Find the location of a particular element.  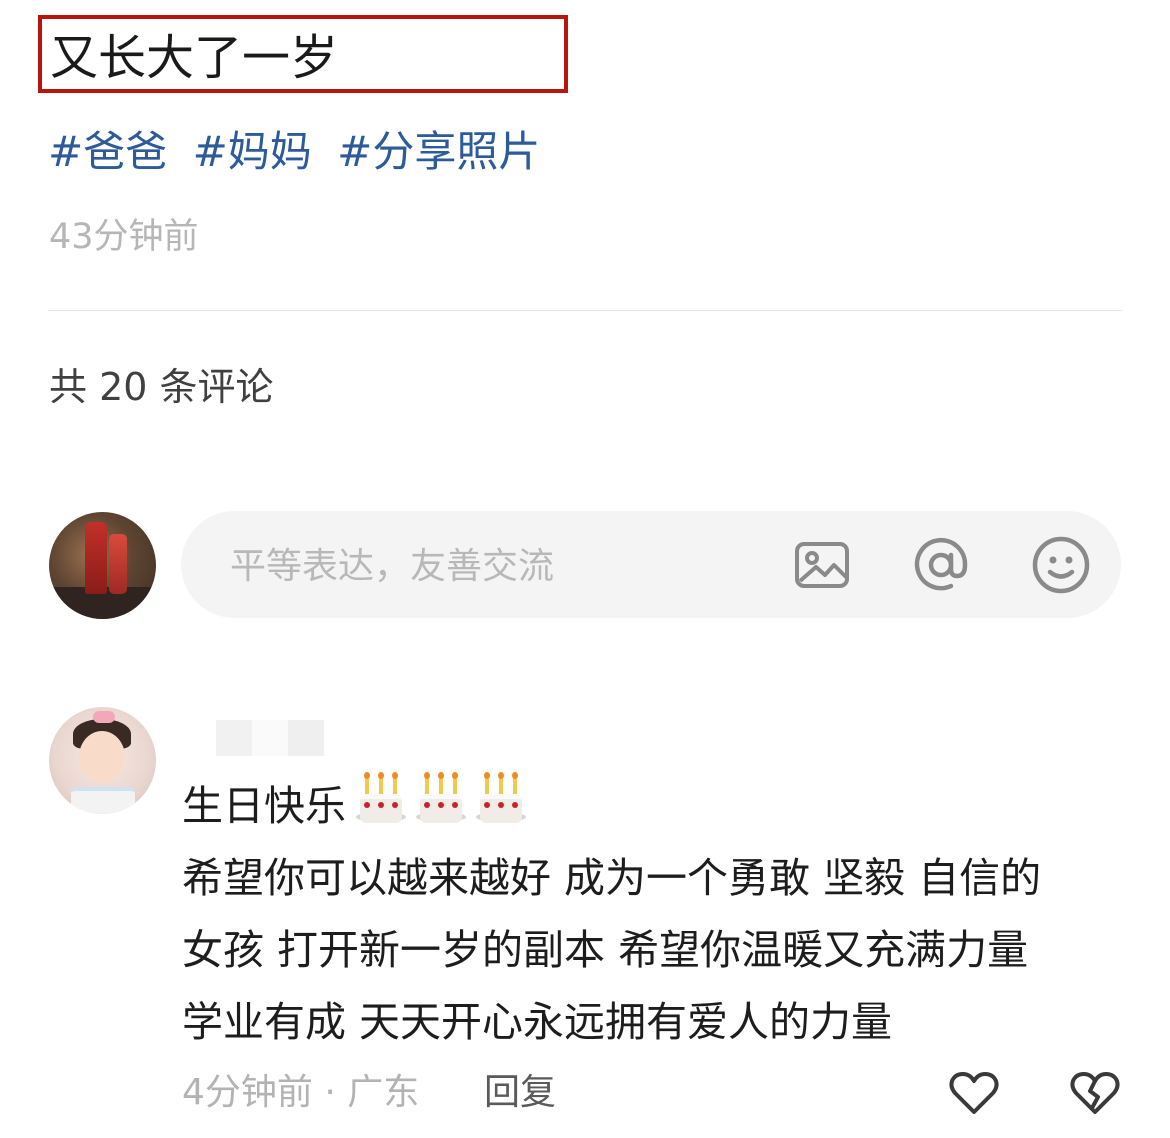

comment-line-2: 希望你可以越来越好 成为一个勇敢 坚毅 自信的 is located at coordinates (612, 878).